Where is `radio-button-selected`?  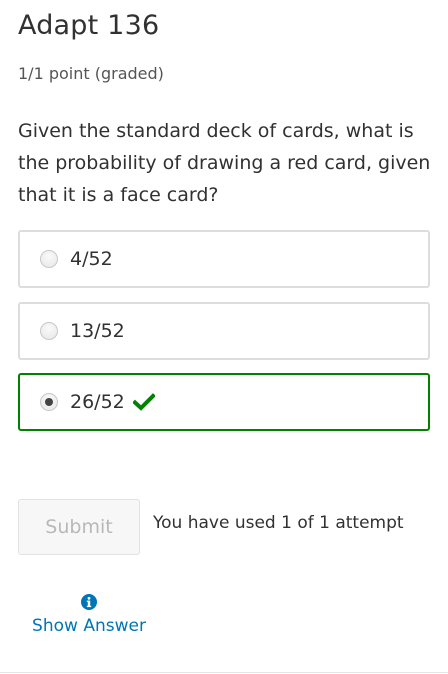 radio-button-selected is located at coordinates (49, 402).